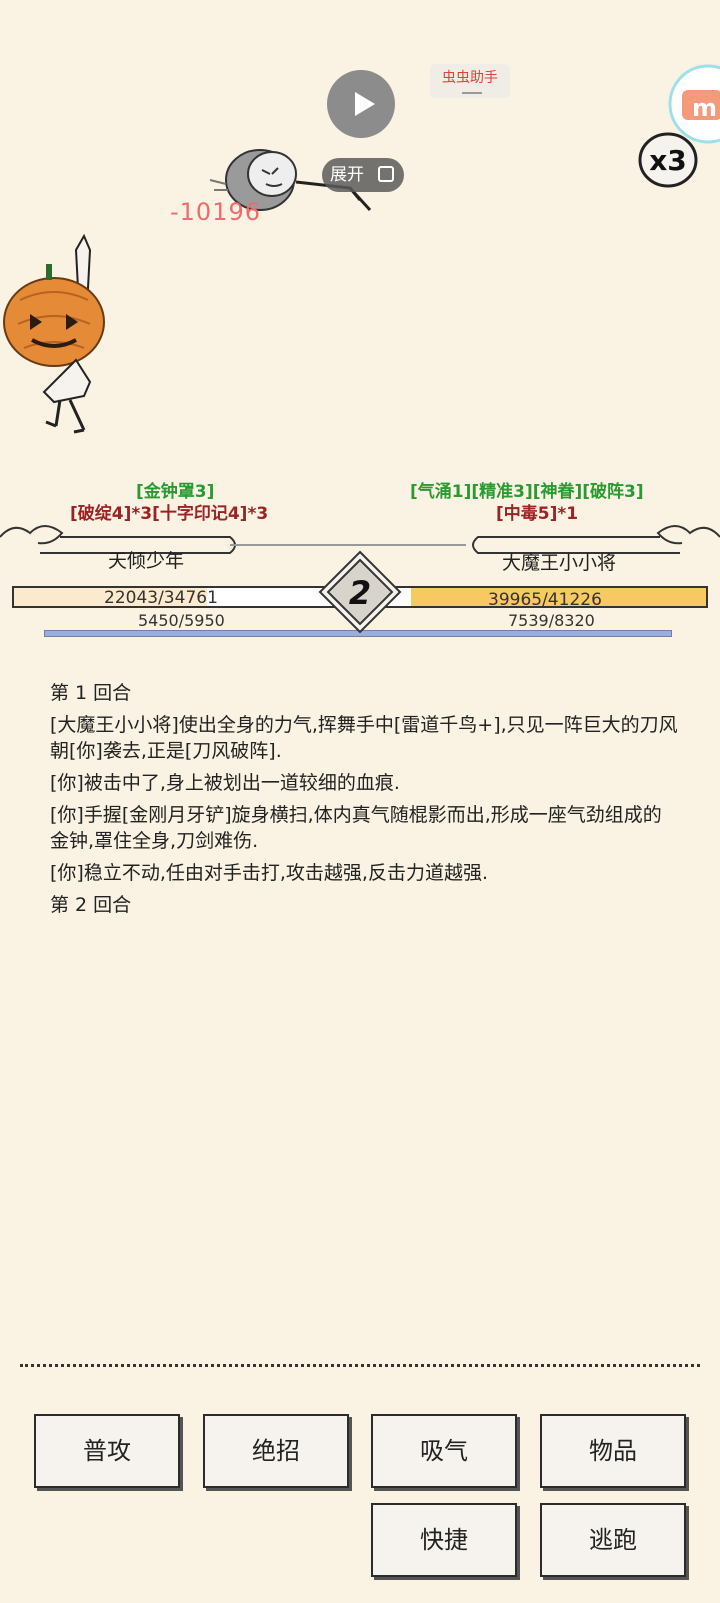 This screenshot has height=1603, width=720. Describe the element at coordinates (146, 561) in the screenshot. I see `player-name: 天倾少年` at that location.